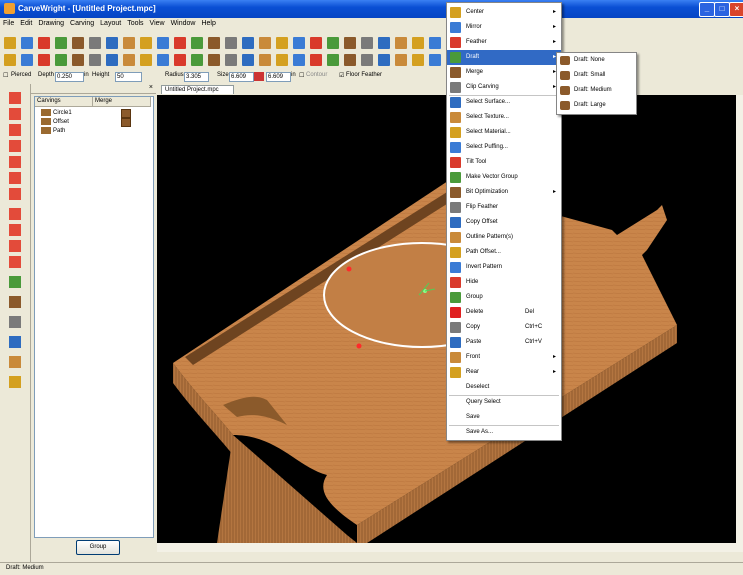 The image size is (743, 575). What do you see at coordinates (450, 547) in the screenshot?
I see `horizontal-scrollbar` at bounding box center [450, 547].